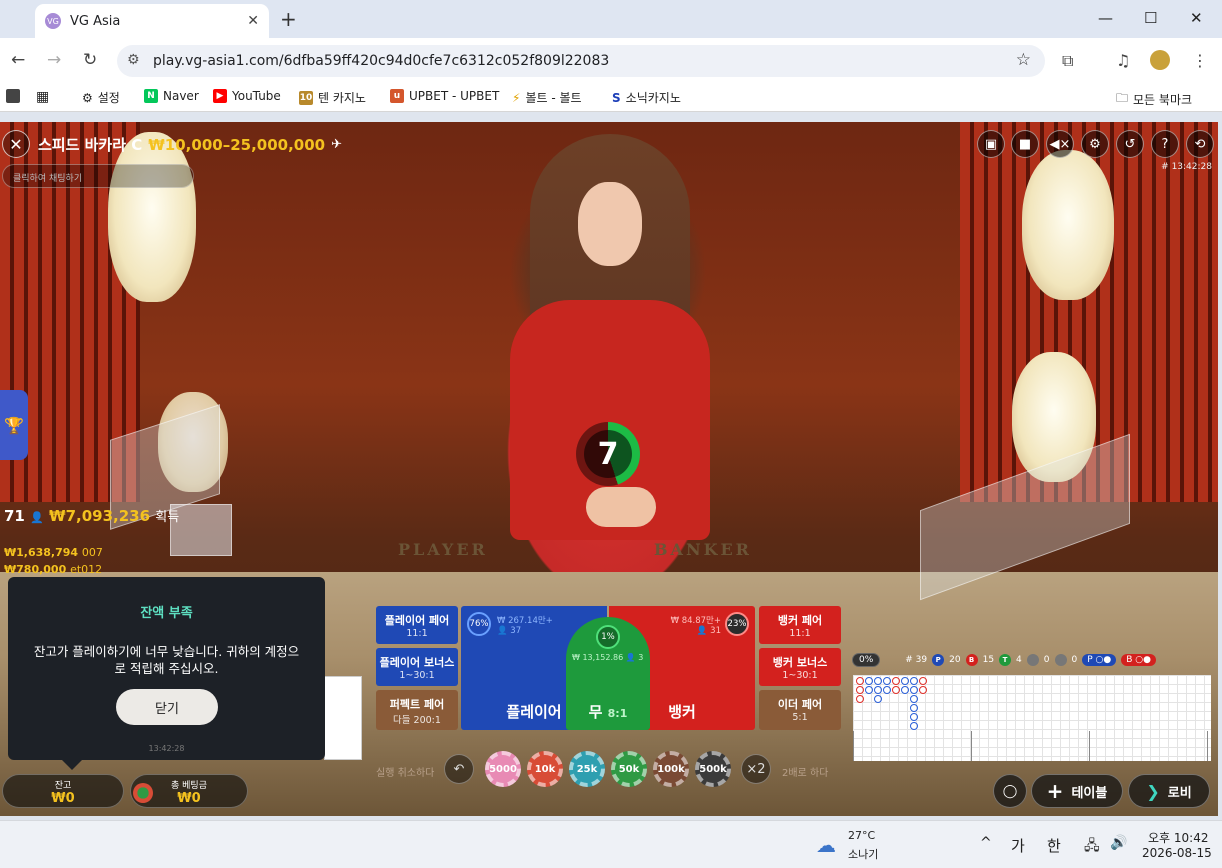  What do you see at coordinates (608, 637) in the screenshot?
I see `tie-percent: 1%` at bounding box center [608, 637].